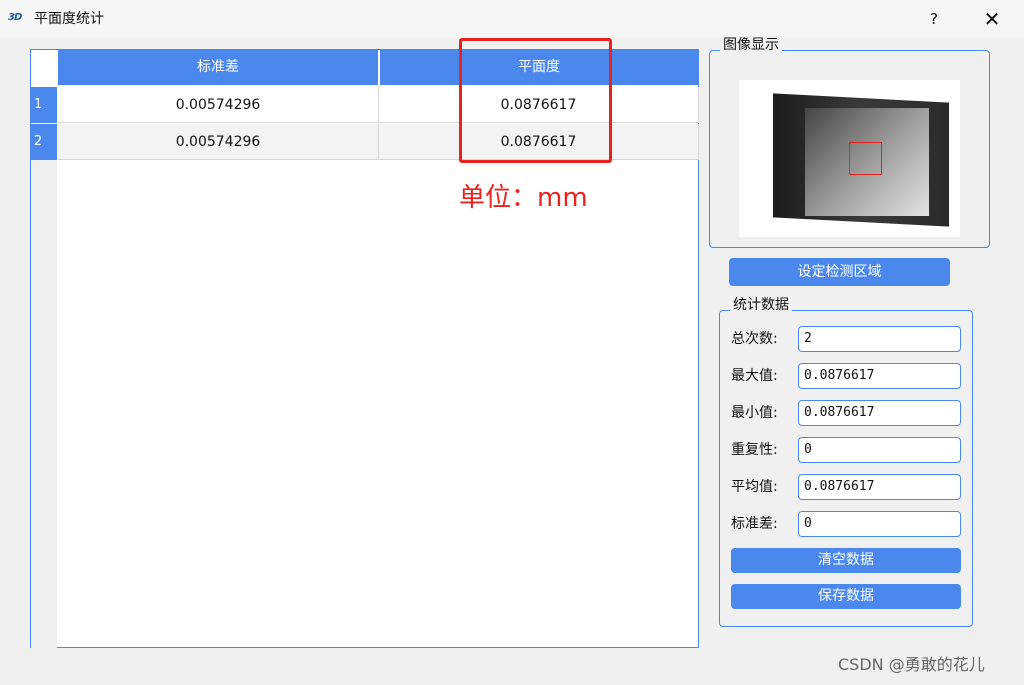 The image size is (1024, 685). What do you see at coordinates (761, 305) in the screenshot?
I see `statistics-title: 统计数据` at bounding box center [761, 305].